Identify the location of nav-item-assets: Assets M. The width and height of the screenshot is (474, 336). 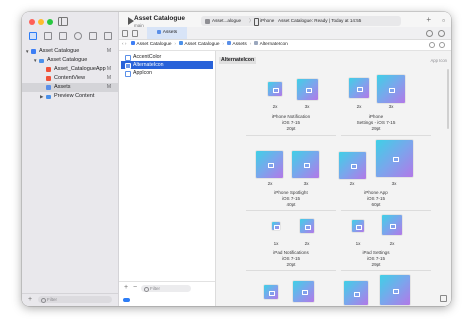
(70, 87).